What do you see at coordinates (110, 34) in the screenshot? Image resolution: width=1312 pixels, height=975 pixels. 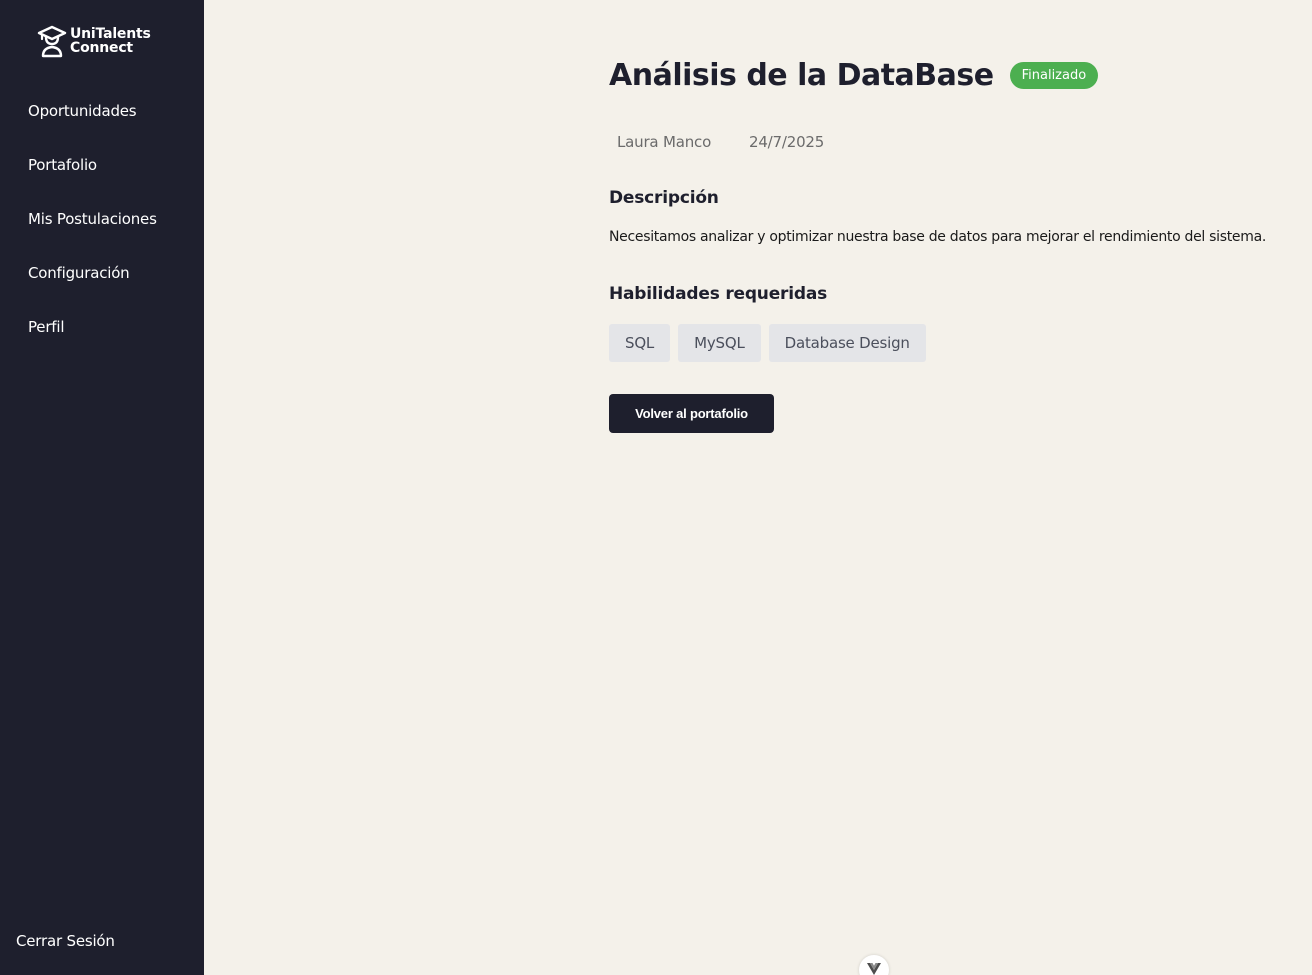 I see `brand-name-line1: UniTalents` at bounding box center [110, 34].